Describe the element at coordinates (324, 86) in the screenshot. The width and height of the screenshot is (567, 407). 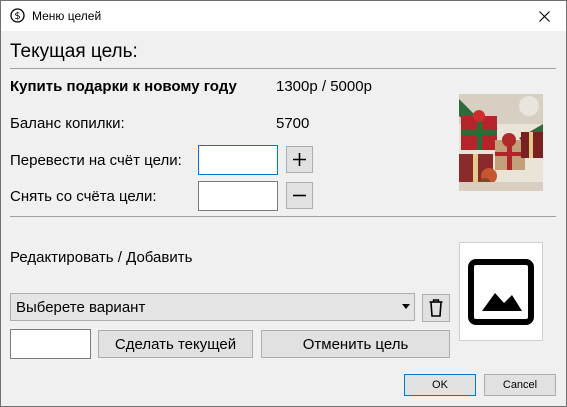
I see `goal-progress: 1300р / 5000р` at that location.